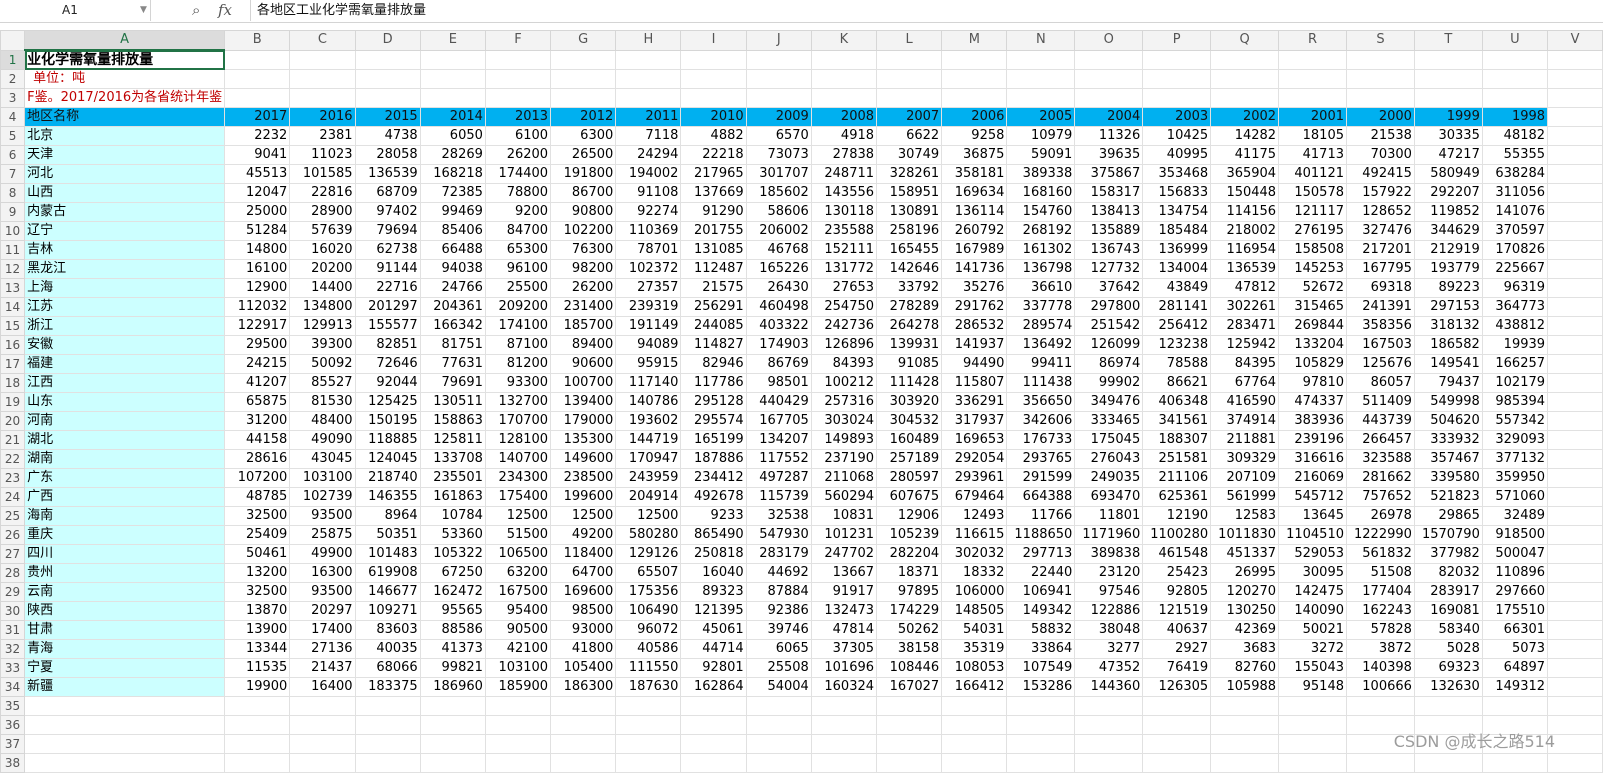 This screenshot has height=774, width=1603. I want to click on value-cell: 29500, so click(257, 345).